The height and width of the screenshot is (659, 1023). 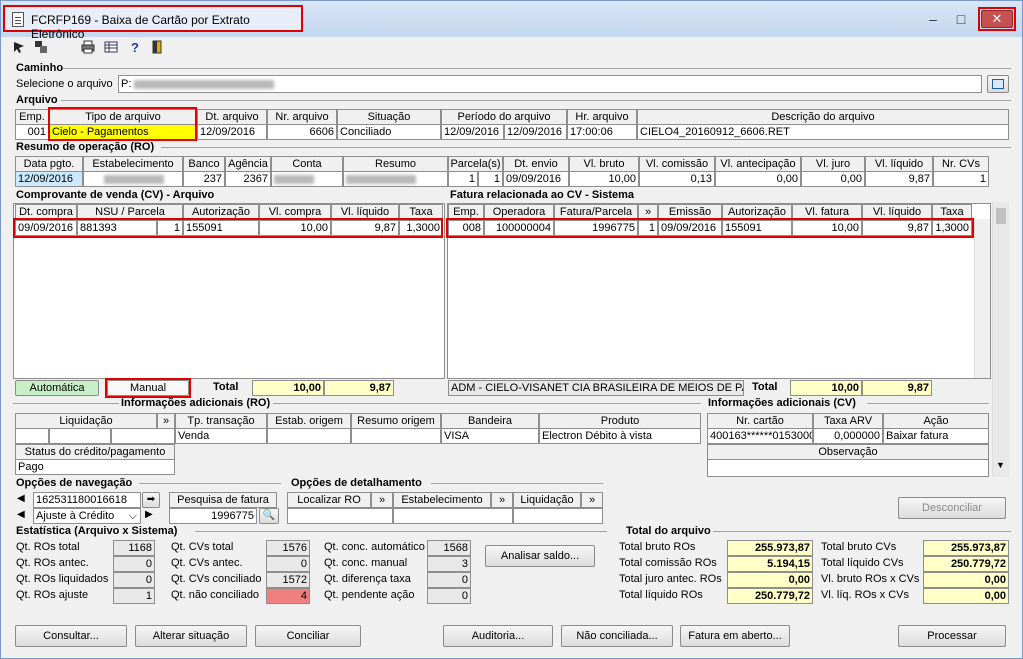 I want to click on conciliar-button: Conciliar, so click(x=308, y=636).